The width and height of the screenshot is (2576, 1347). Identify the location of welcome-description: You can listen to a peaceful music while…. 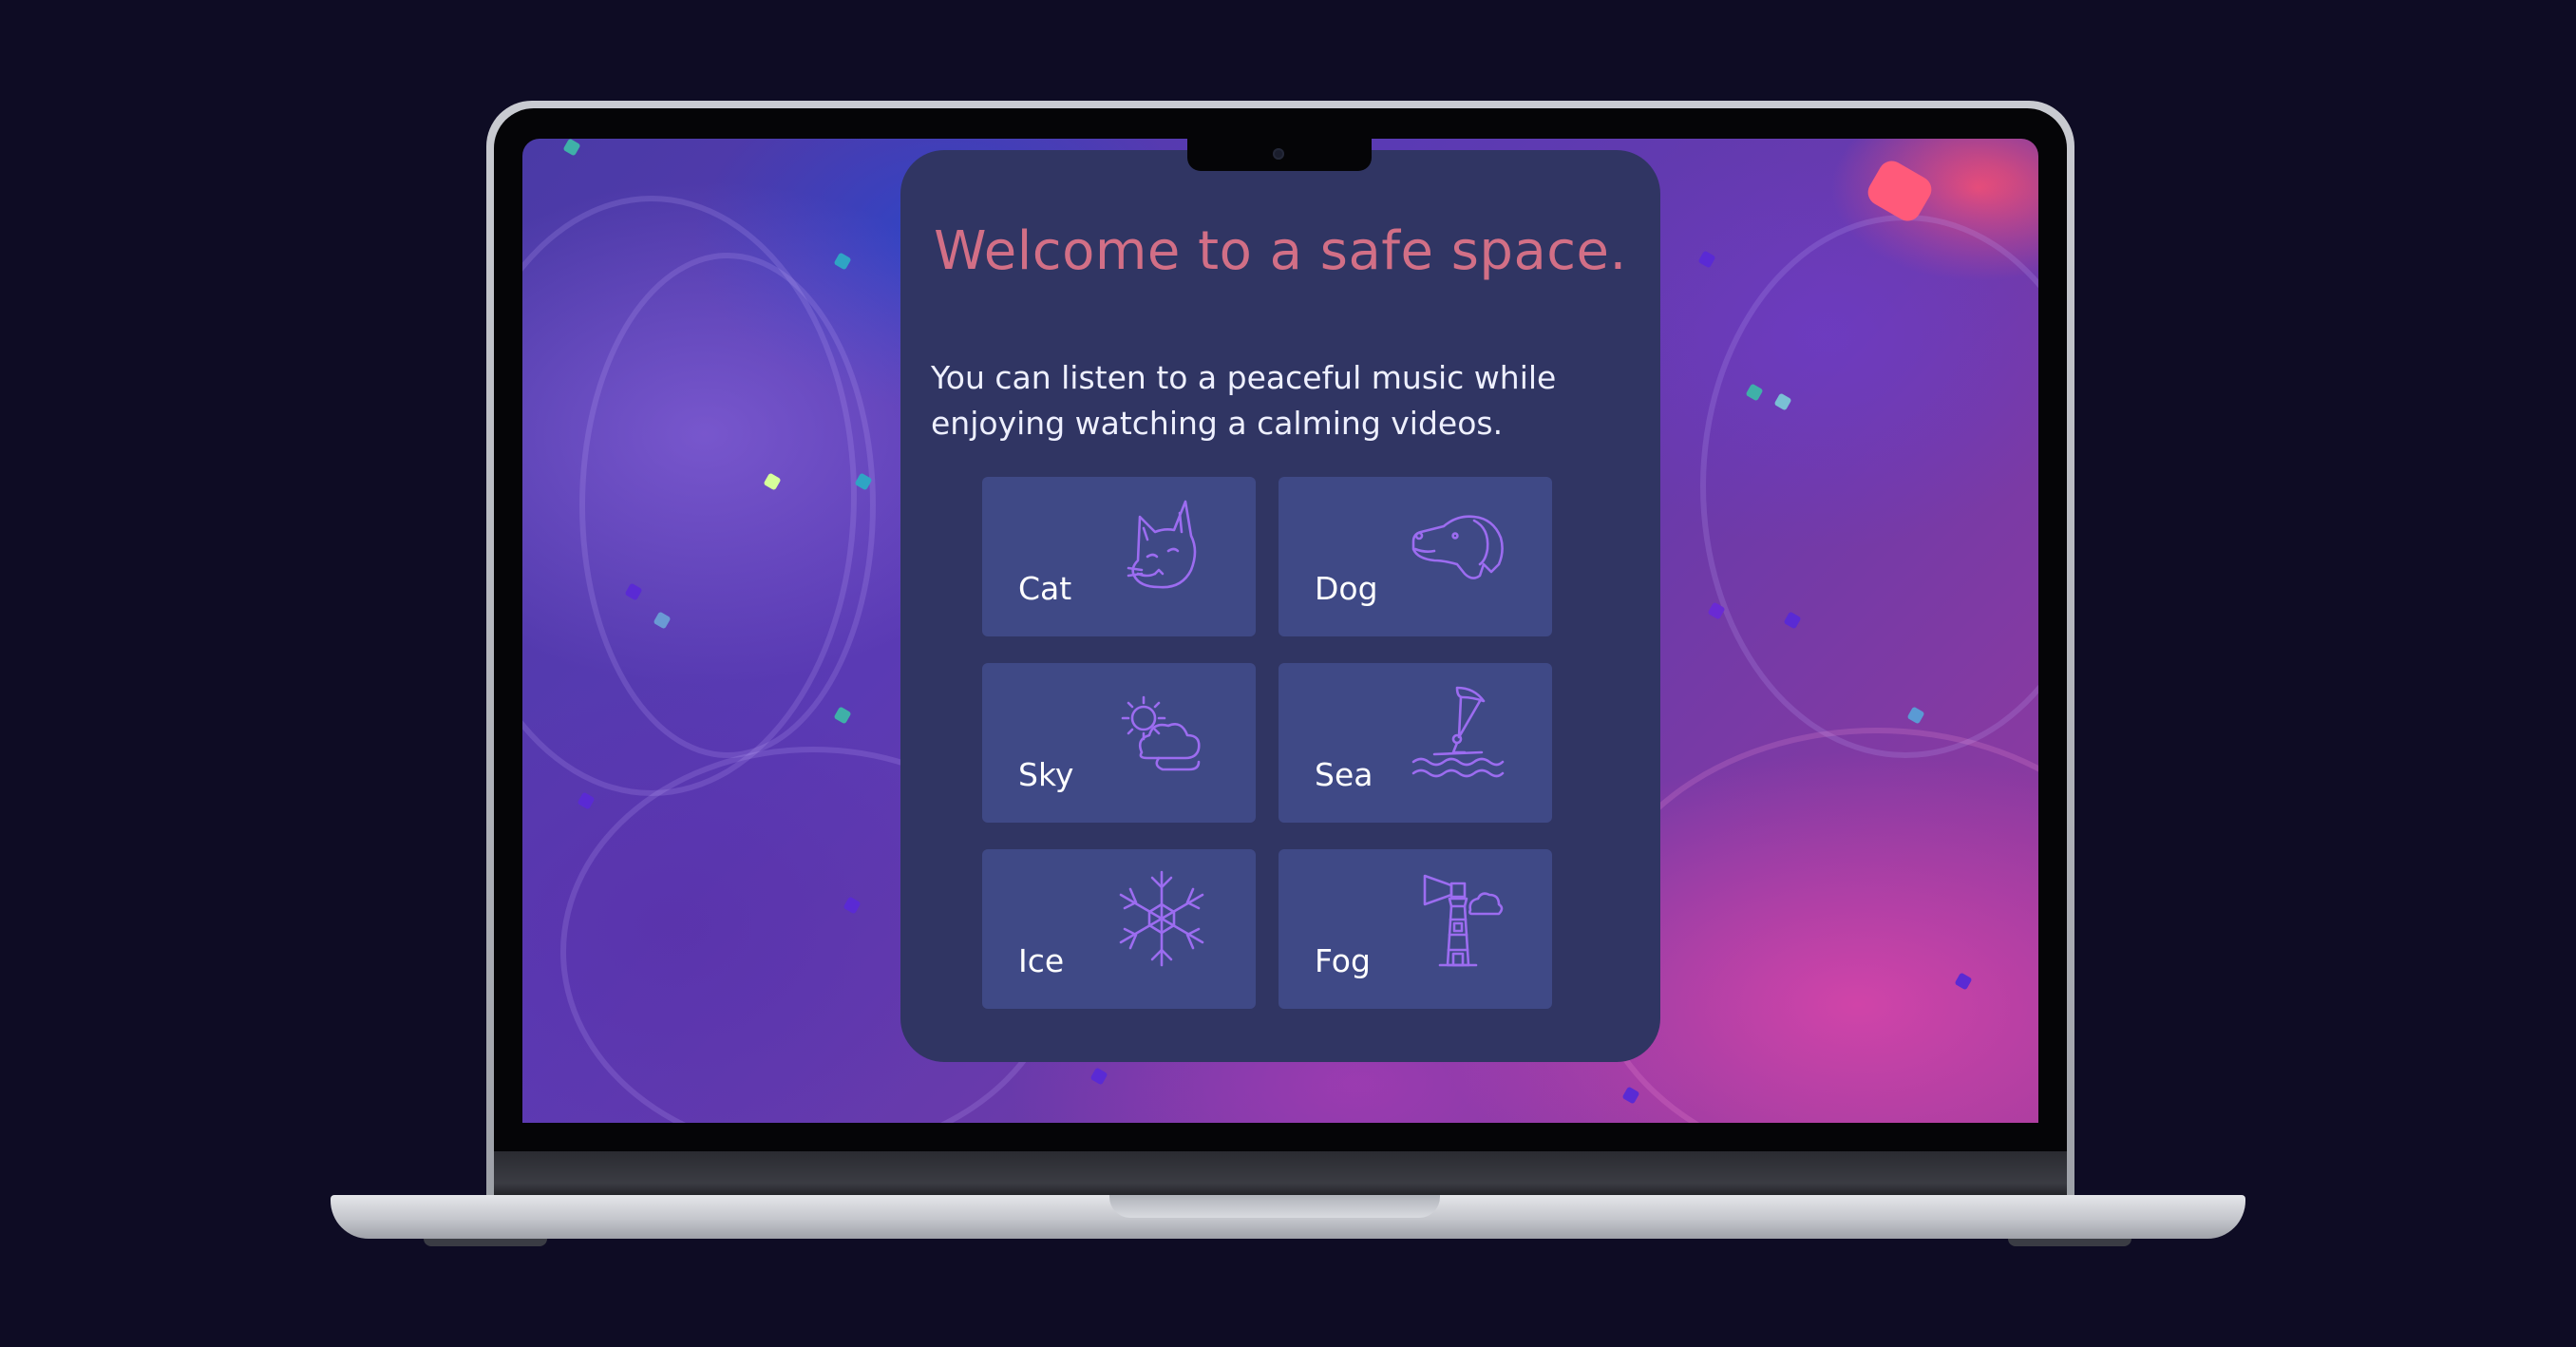
(1263, 400).